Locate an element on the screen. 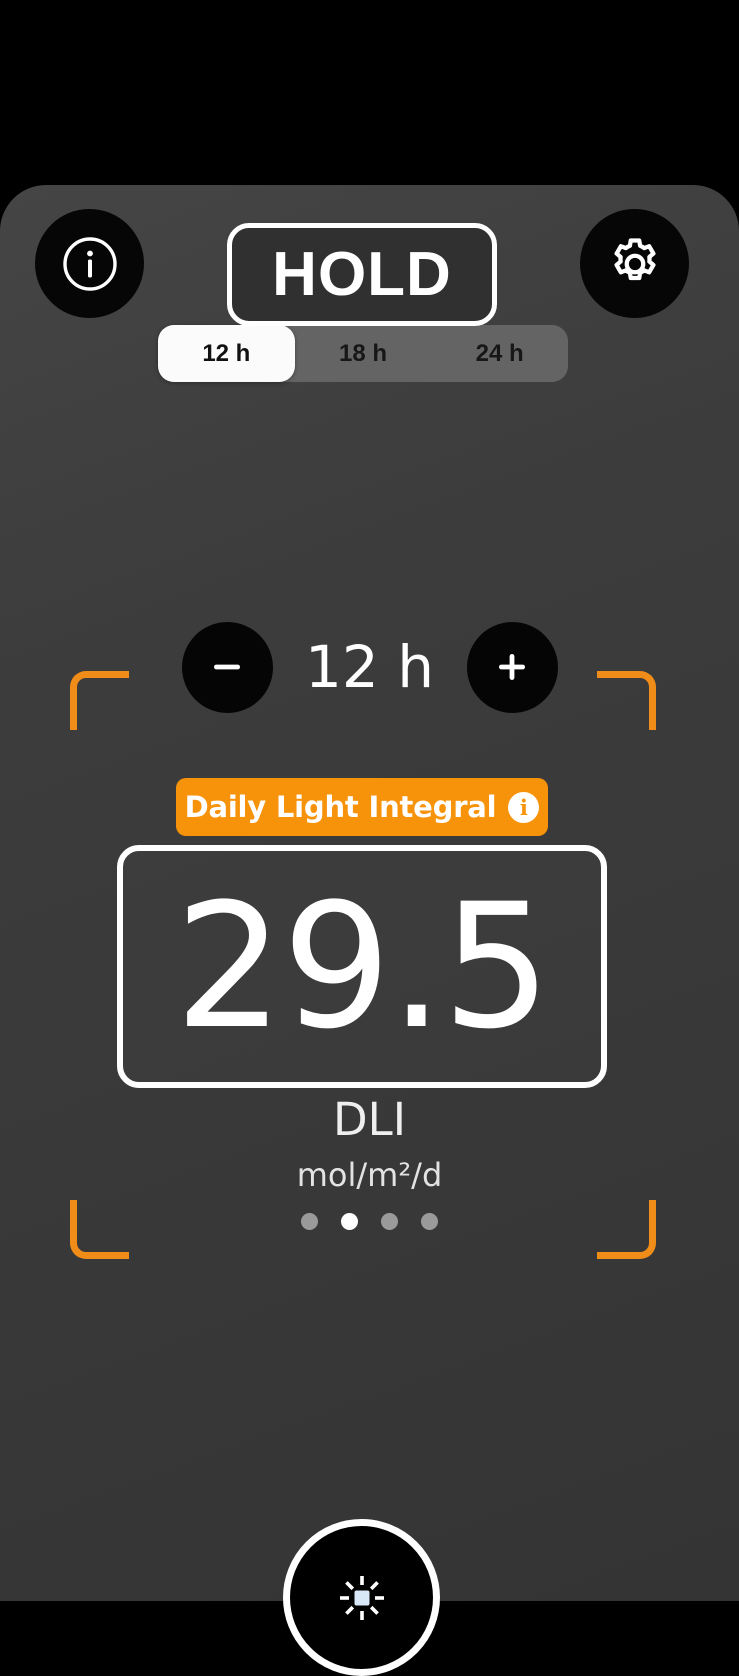 This screenshot has height=1676, width=739. settings-button is located at coordinates (634, 263).